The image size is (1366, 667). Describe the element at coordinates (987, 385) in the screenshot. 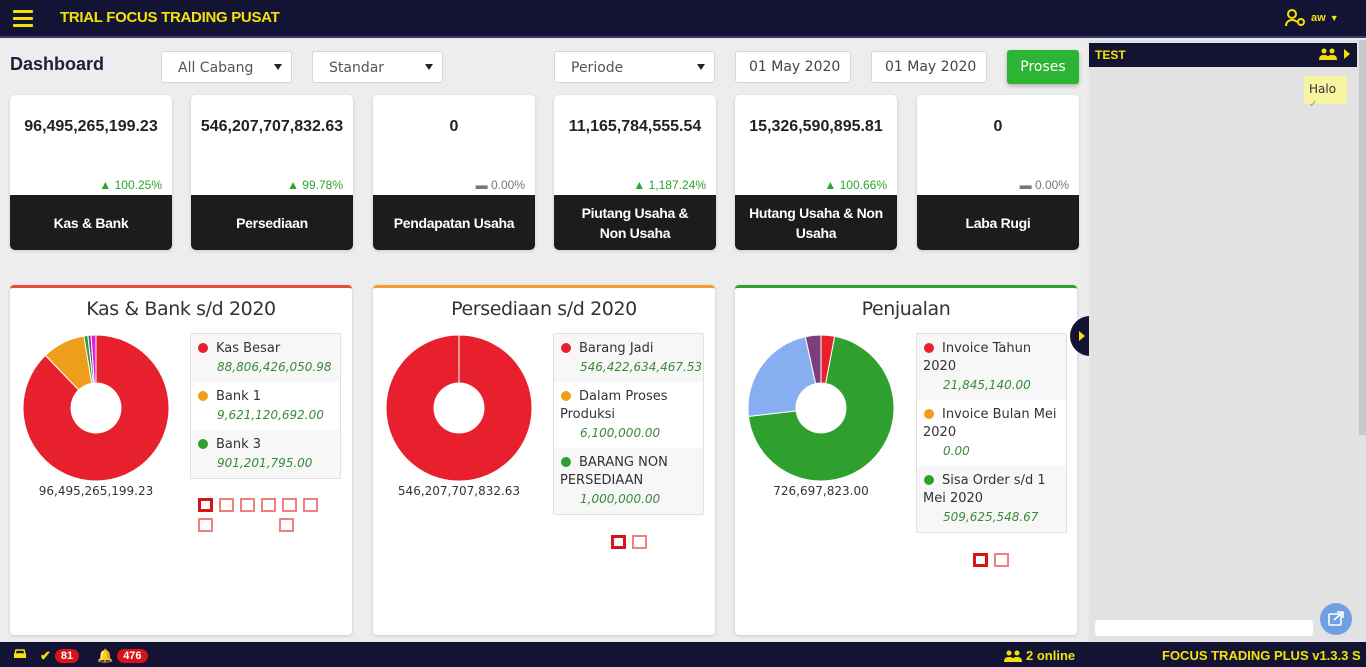

I see `legend-value: 21,845,140.00` at that location.